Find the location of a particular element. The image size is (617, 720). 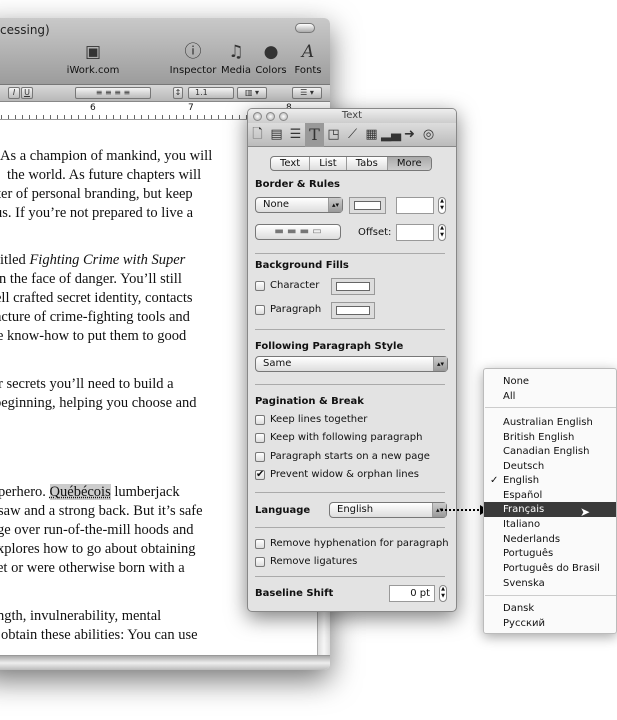

metrics-inspector-icon: ⟋ is located at coordinates (352, 135).